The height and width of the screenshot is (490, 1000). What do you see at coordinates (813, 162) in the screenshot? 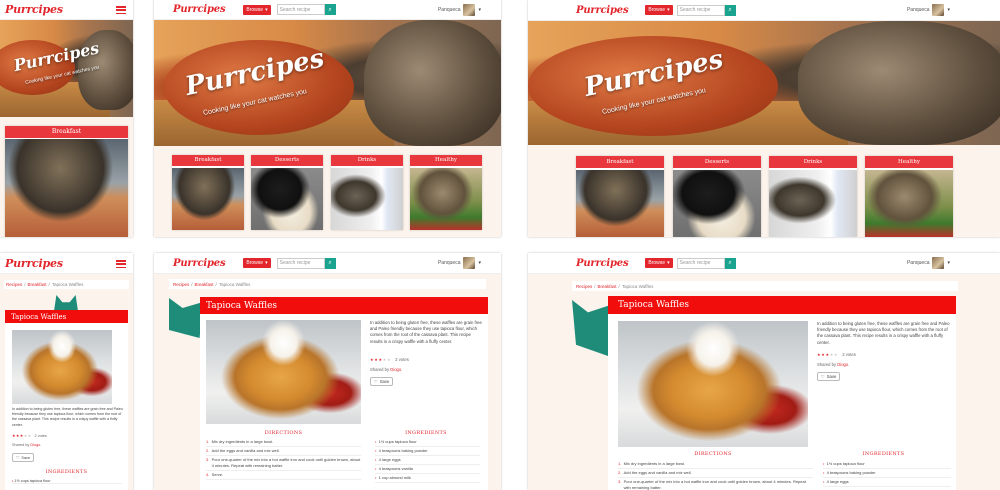
I see `category-label: Drinks` at bounding box center [813, 162].